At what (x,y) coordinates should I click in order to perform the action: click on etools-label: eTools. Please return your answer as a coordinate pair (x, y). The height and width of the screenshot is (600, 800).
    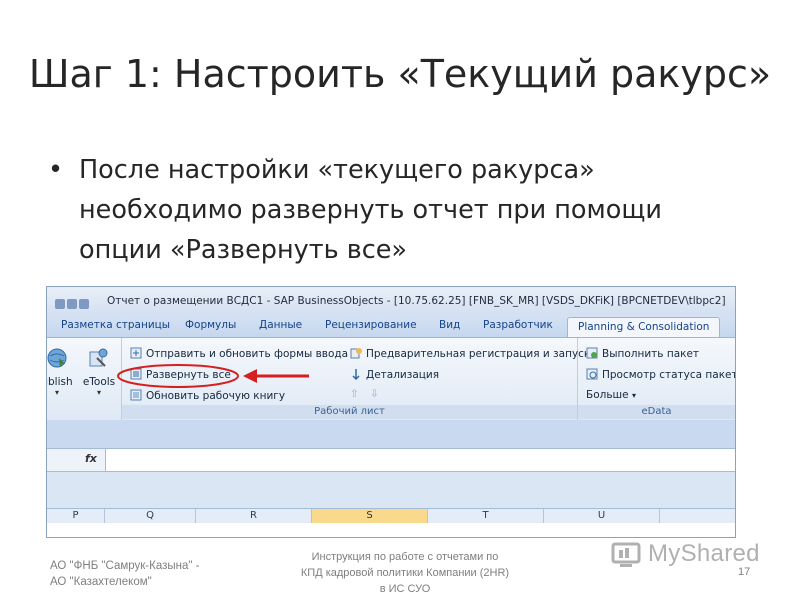
    Looking at the image, I should click on (99, 382).